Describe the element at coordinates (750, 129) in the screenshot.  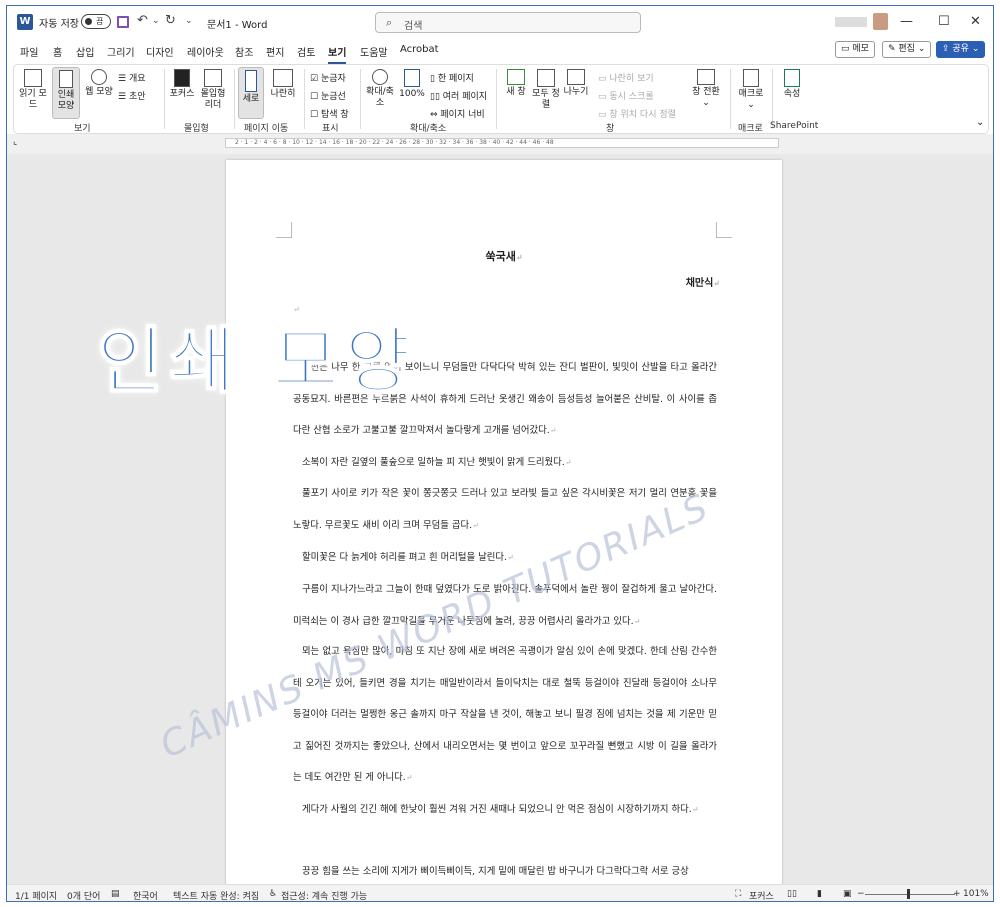
I see `group-macros-label: 매크로` at that location.